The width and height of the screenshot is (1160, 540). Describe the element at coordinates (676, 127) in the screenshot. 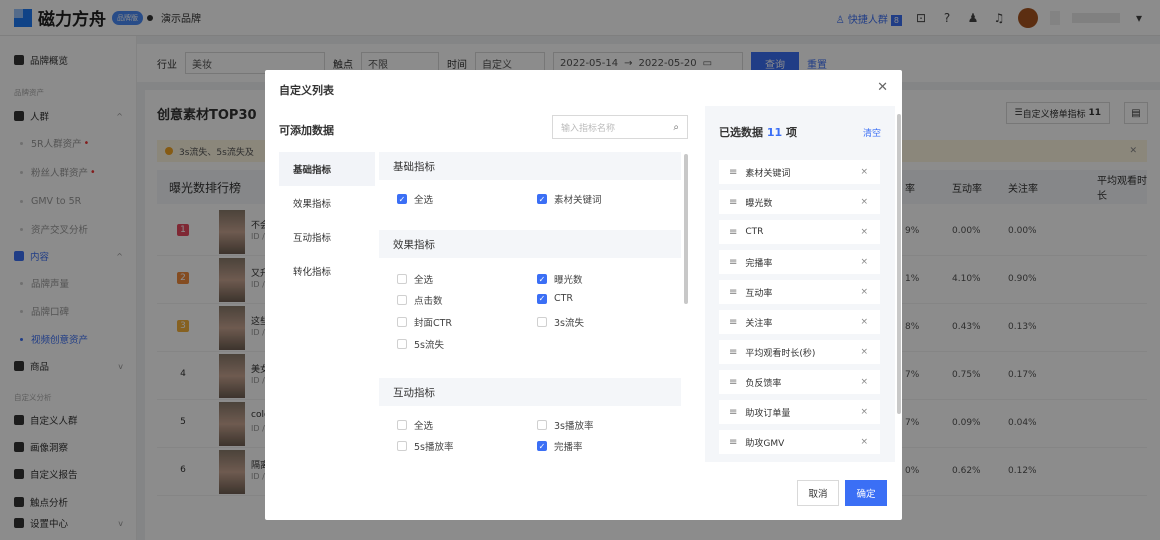

I see `search-icon: ⌕` at that location.